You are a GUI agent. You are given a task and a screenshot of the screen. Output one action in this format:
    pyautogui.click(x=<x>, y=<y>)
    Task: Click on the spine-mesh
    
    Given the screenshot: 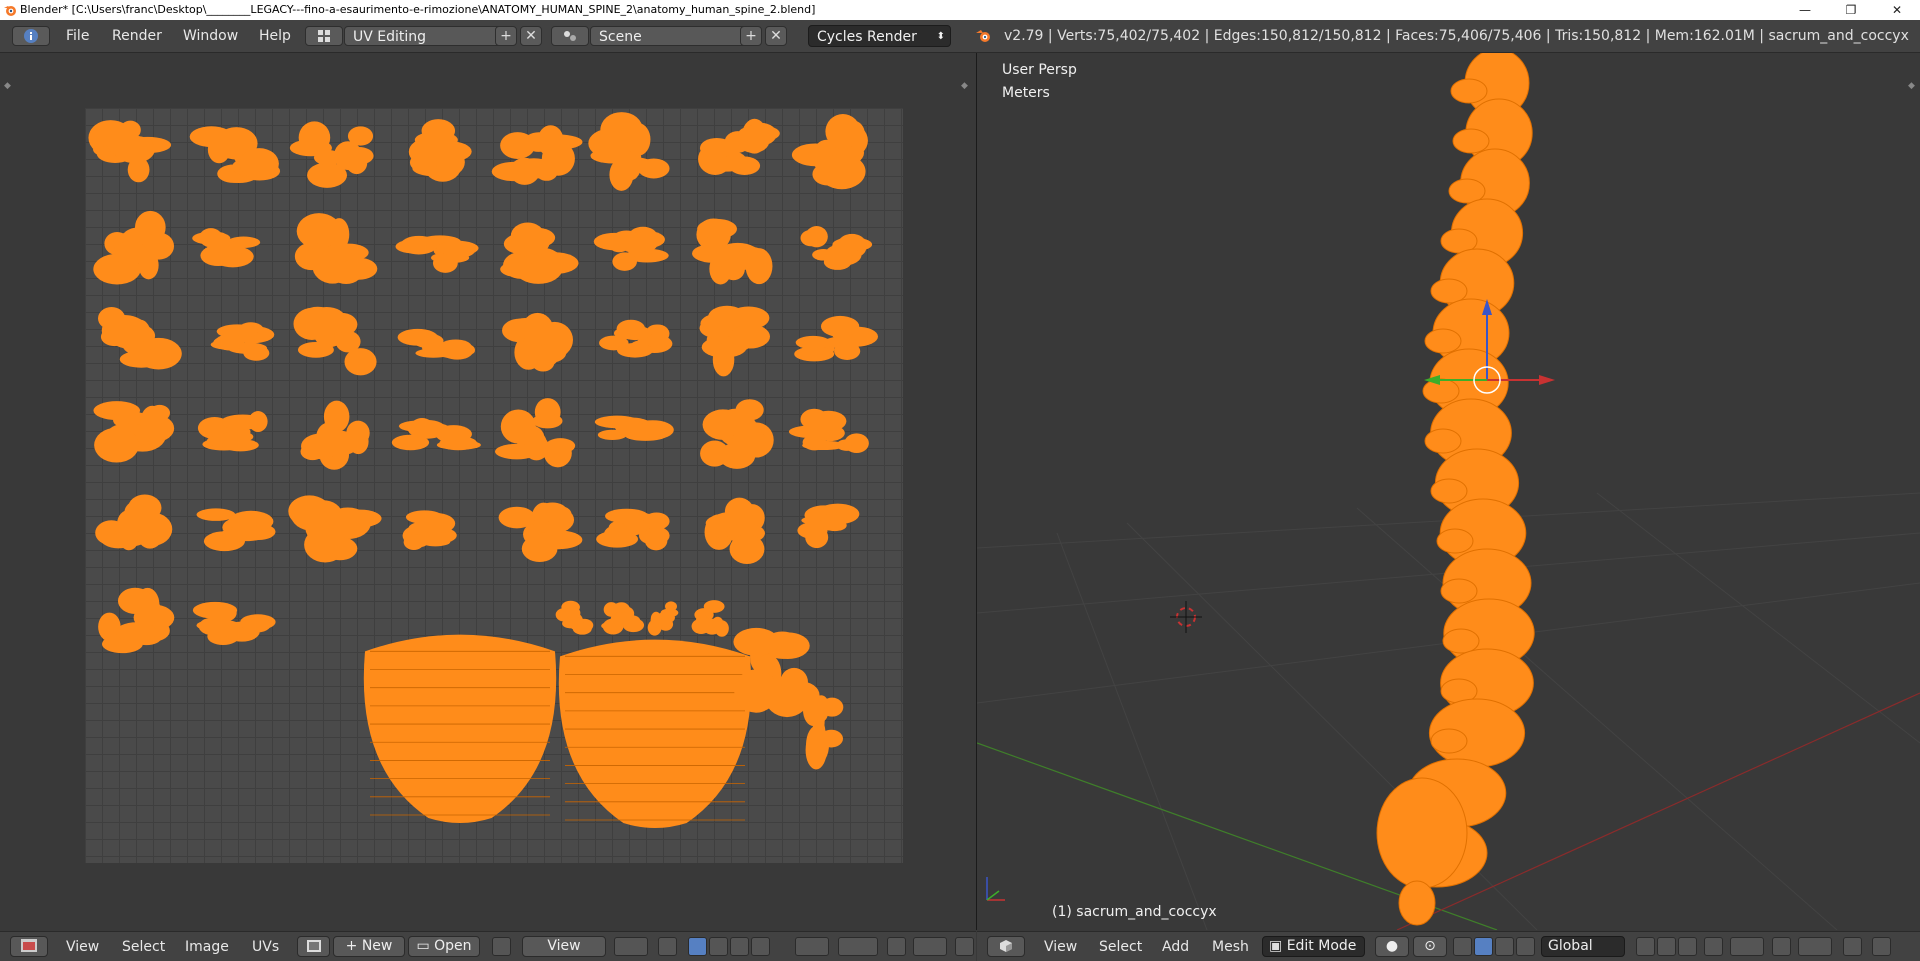 What is the action you would take?
    pyautogui.click(x=1455, y=489)
    